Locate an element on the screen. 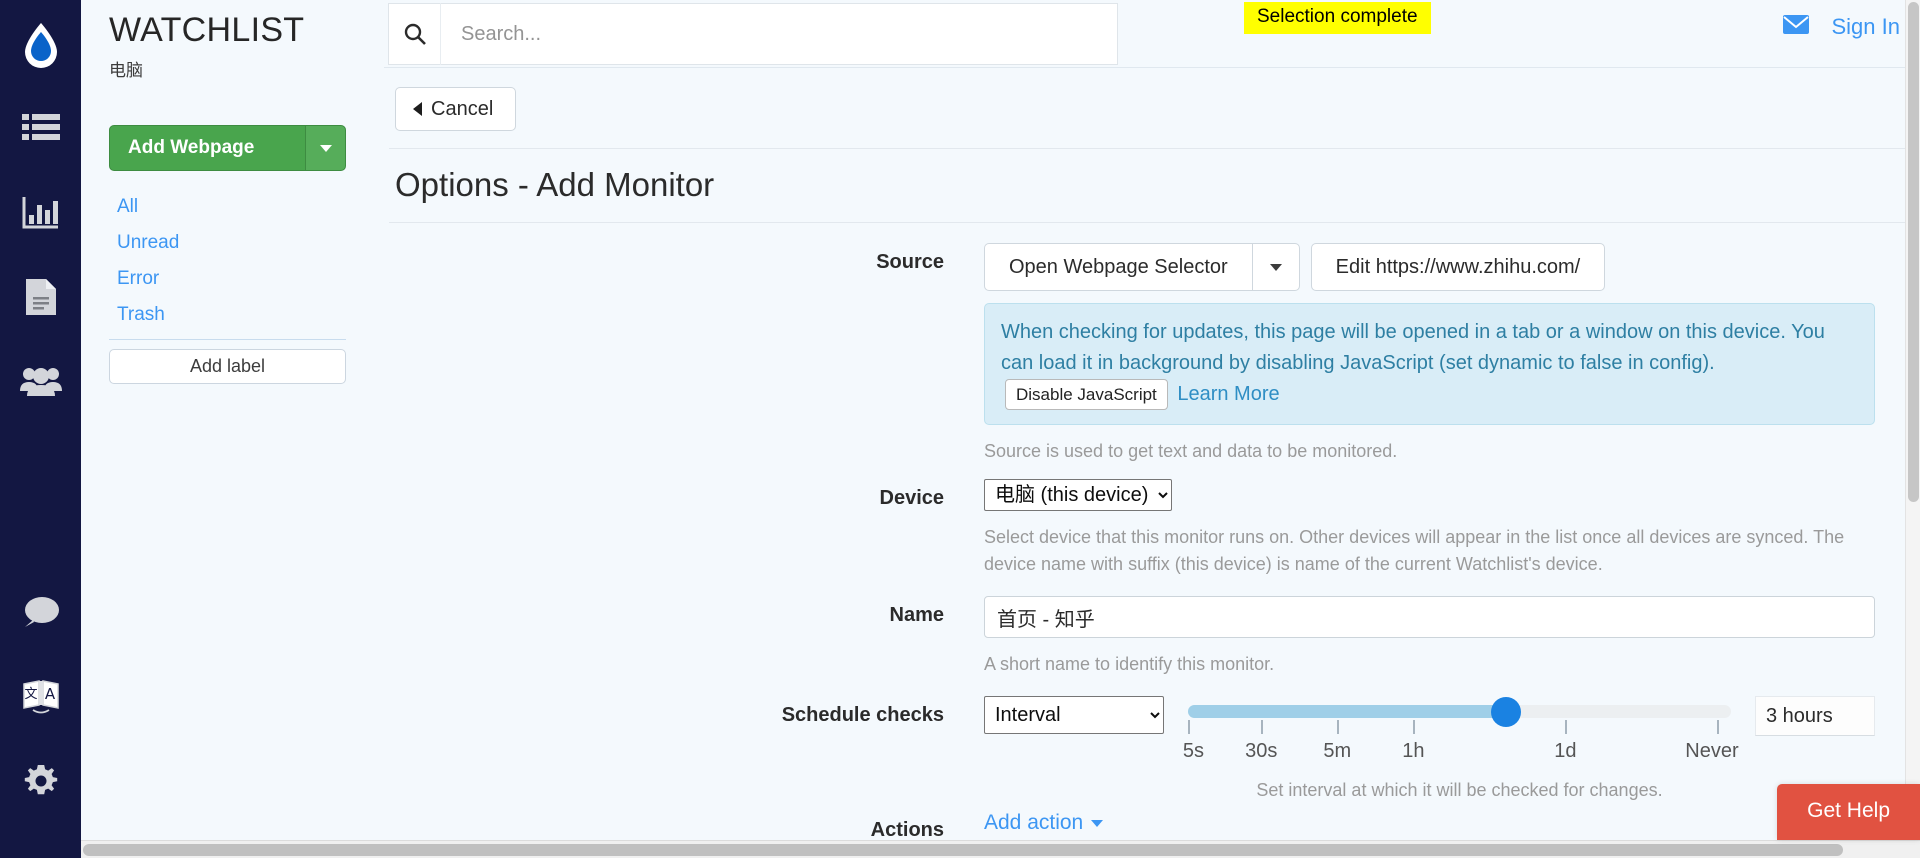 The height and width of the screenshot is (858, 1920). gear-icon is located at coordinates (41, 781).